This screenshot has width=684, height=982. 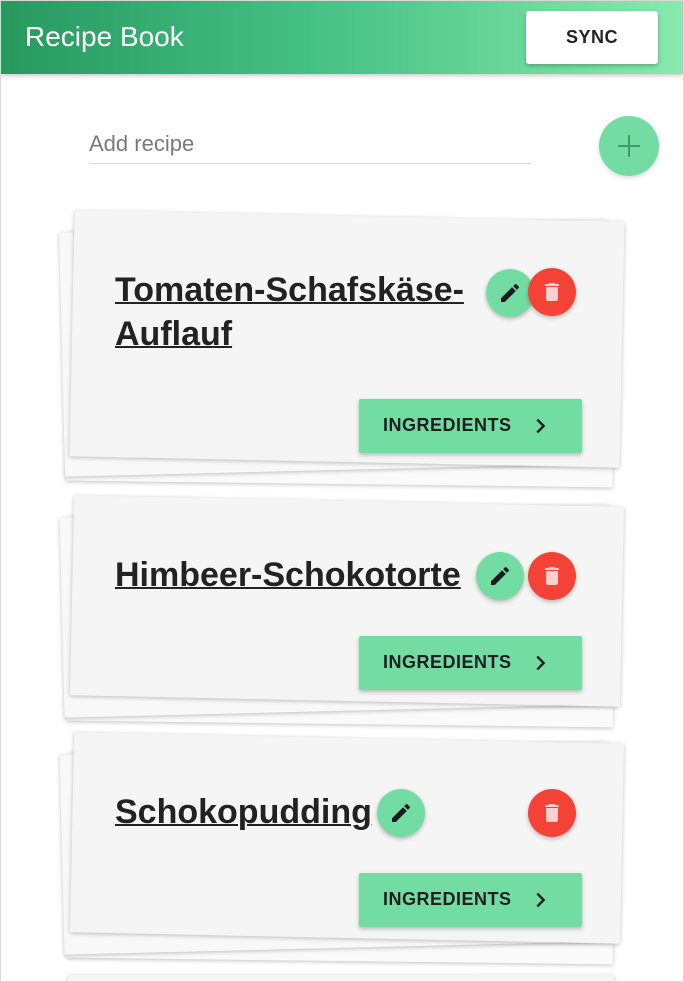 What do you see at coordinates (310, 144) in the screenshot?
I see `add-recipe-input` at bounding box center [310, 144].